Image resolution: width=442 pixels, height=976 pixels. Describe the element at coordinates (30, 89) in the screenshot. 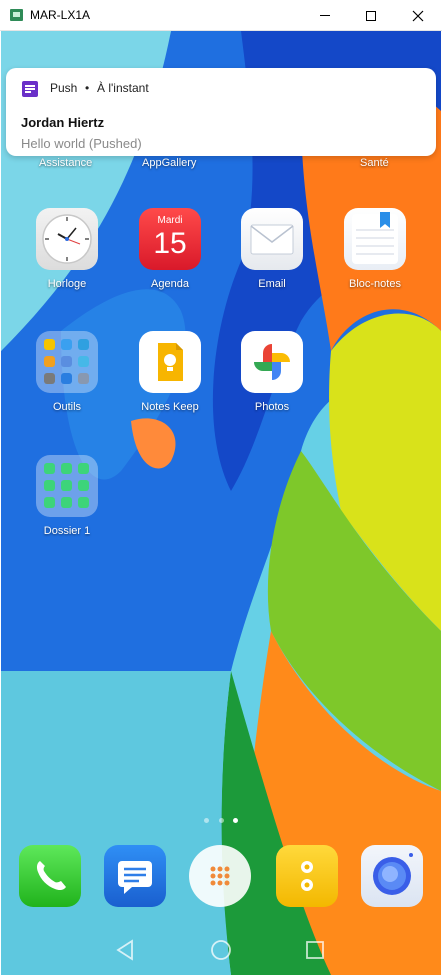

I see `chat-bubble-icon` at that location.